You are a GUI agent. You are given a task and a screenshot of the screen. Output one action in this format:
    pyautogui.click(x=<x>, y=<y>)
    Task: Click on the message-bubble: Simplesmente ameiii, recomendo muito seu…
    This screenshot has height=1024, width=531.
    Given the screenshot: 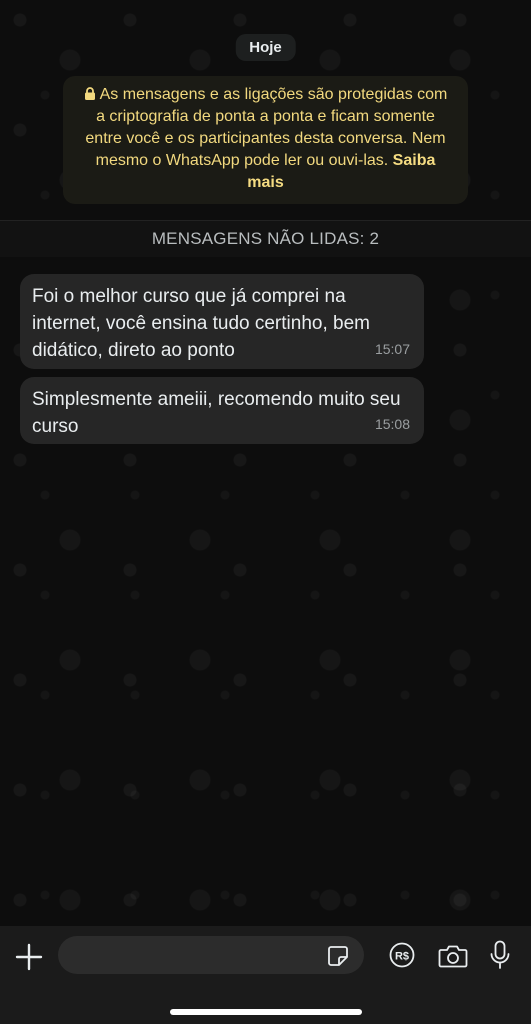 What is the action you would take?
    pyautogui.click(x=222, y=410)
    